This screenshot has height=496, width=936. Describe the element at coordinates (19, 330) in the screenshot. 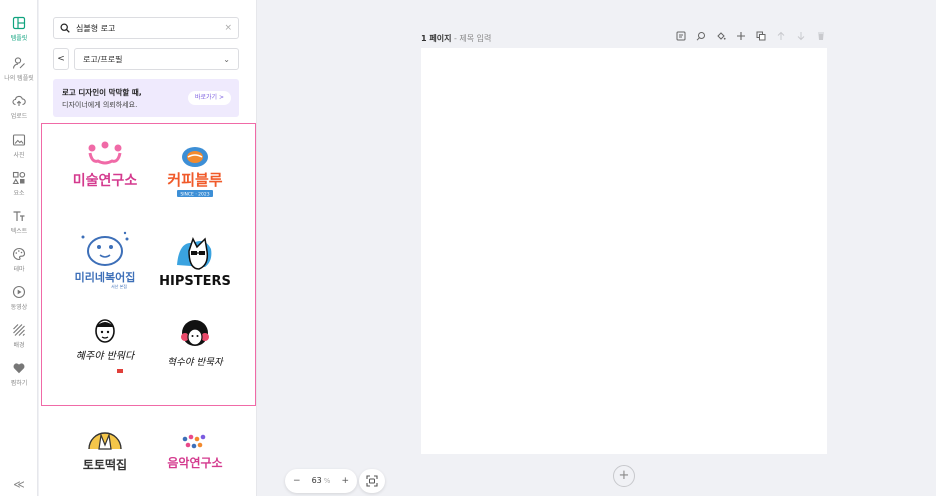

I see `stripes-icon` at that location.